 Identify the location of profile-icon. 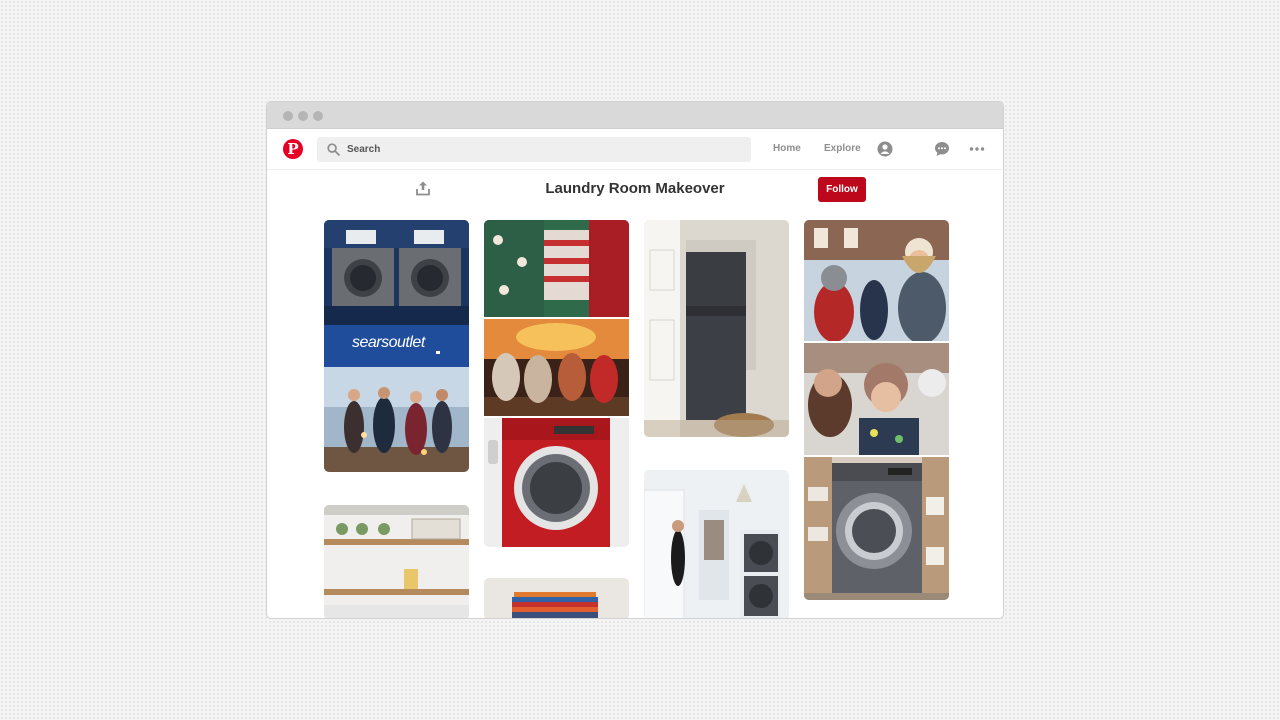
(885, 149).